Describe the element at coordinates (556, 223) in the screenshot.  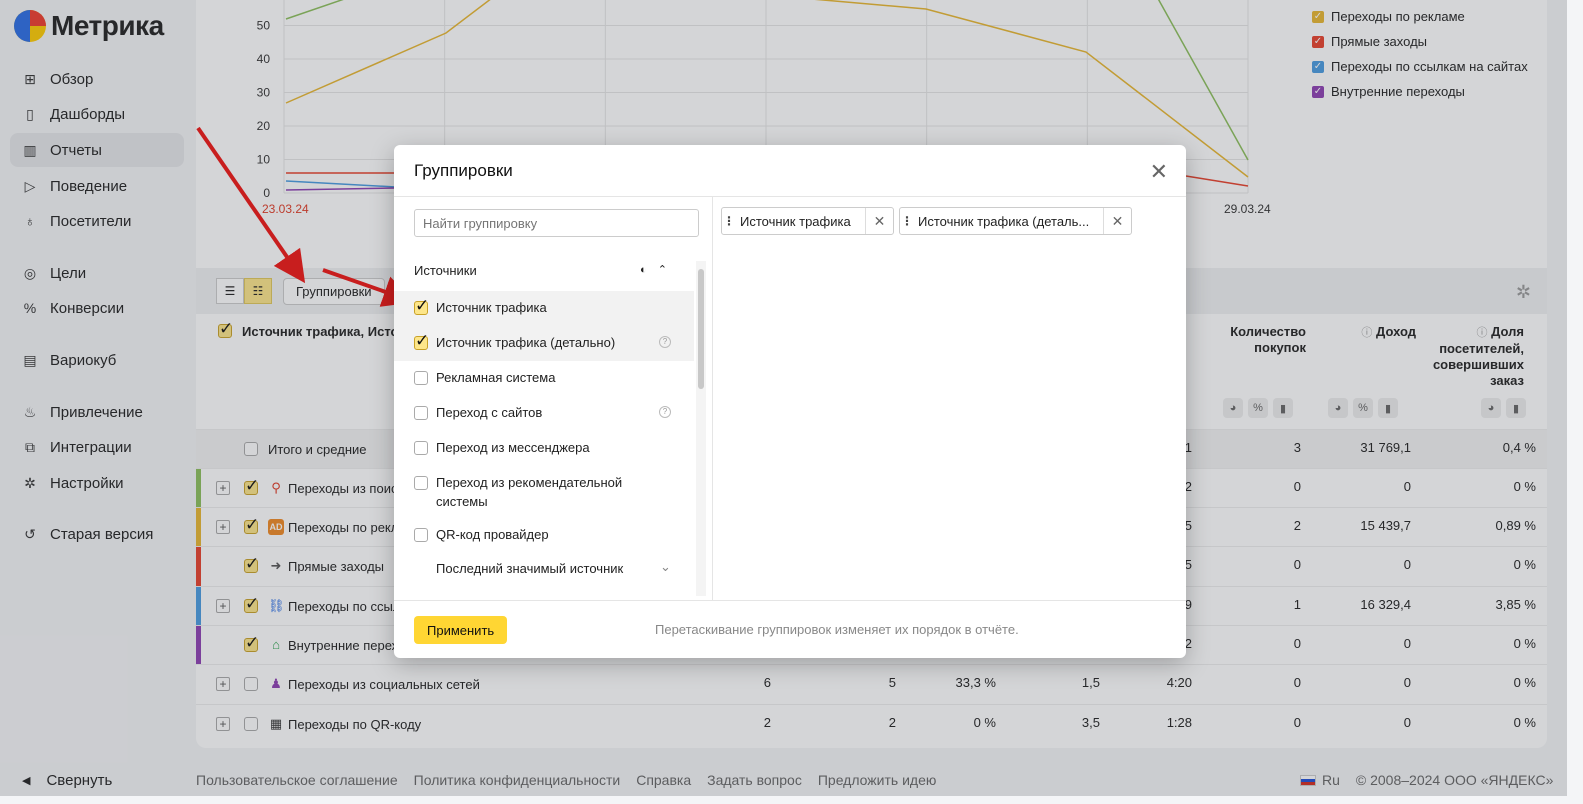
I see `grouping-search-input` at that location.